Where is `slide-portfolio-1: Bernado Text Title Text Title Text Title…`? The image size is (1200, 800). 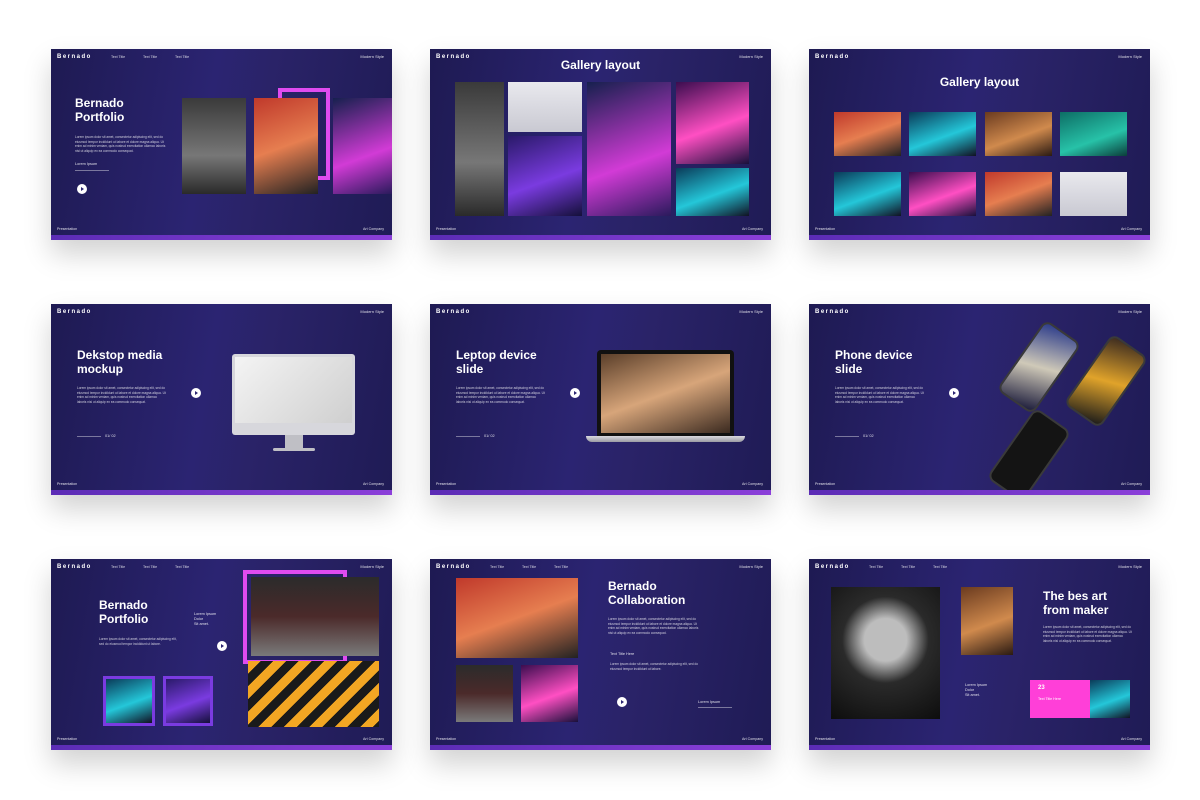
slide-portfolio-1: Bernado Text Title Text Title Text Title… is located at coordinates (221, 144).